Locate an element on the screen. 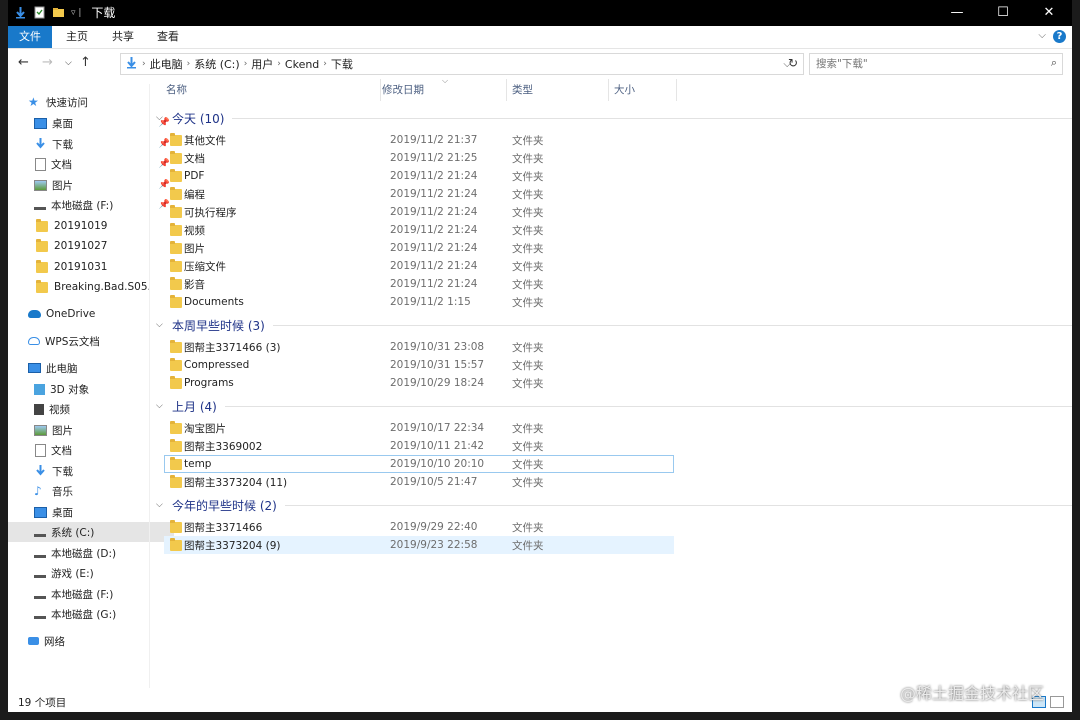  sidebar-item-20191019: 20191019 is located at coordinates (92, 226).